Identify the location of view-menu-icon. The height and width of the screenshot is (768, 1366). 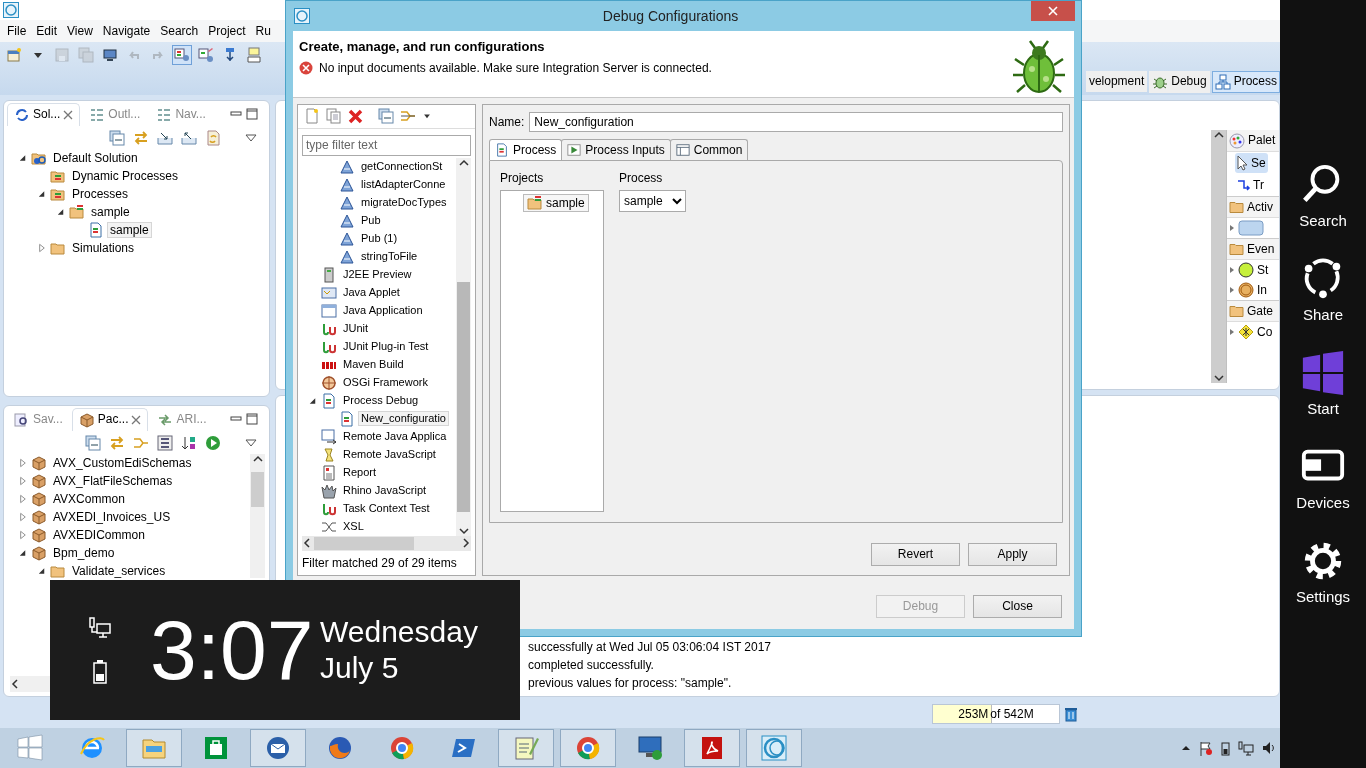
(251, 443).